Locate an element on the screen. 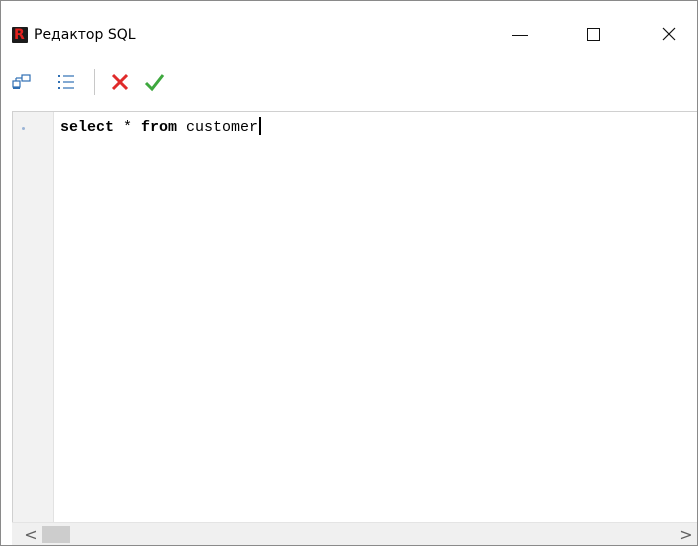  list-icon is located at coordinates (66, 82).